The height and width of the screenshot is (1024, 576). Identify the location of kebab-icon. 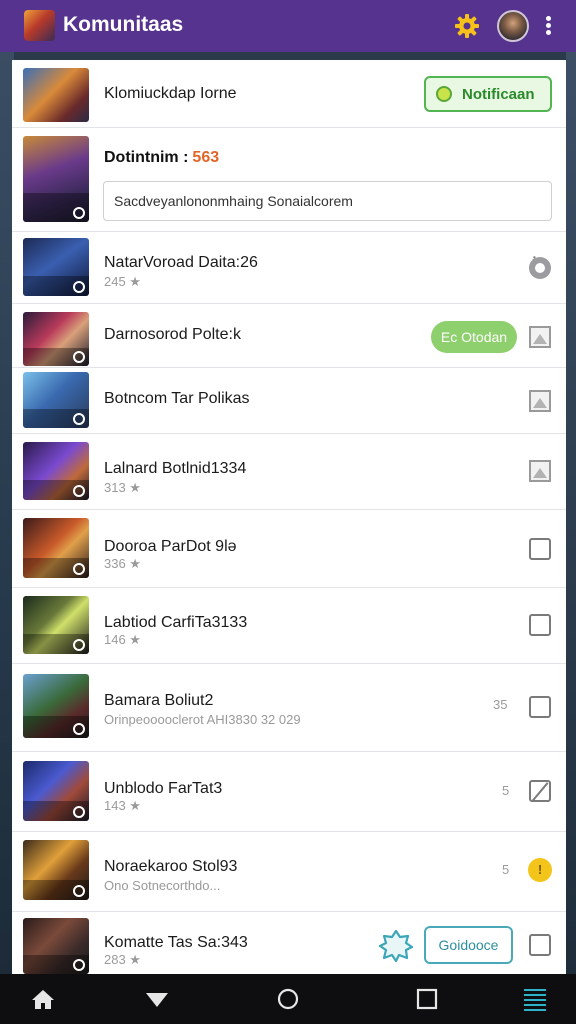
(548, 26).